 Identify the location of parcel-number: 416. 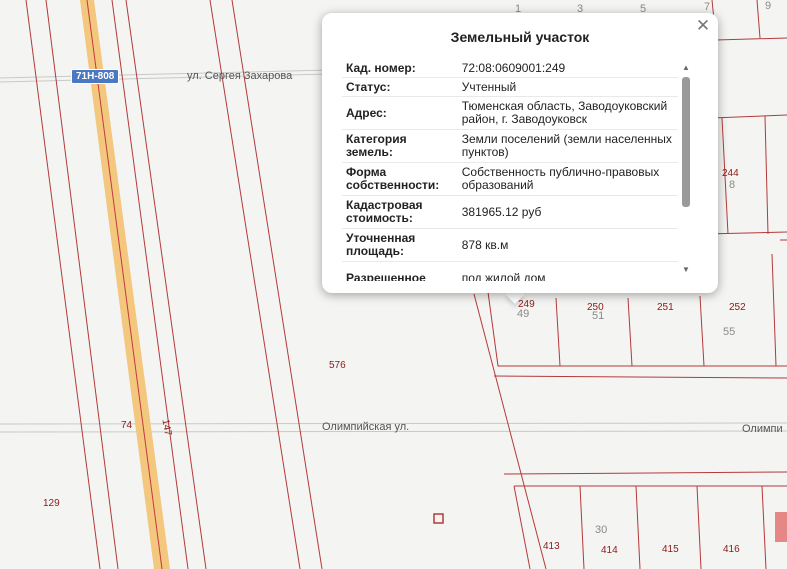
(731, 549).